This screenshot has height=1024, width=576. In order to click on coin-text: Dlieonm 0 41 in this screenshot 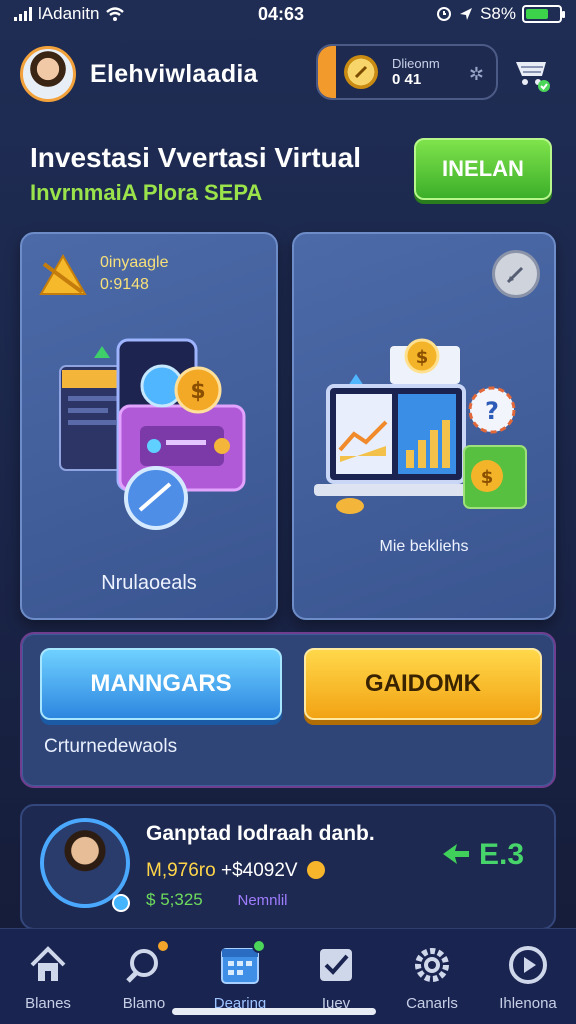, I will do `click(416, 72)`.